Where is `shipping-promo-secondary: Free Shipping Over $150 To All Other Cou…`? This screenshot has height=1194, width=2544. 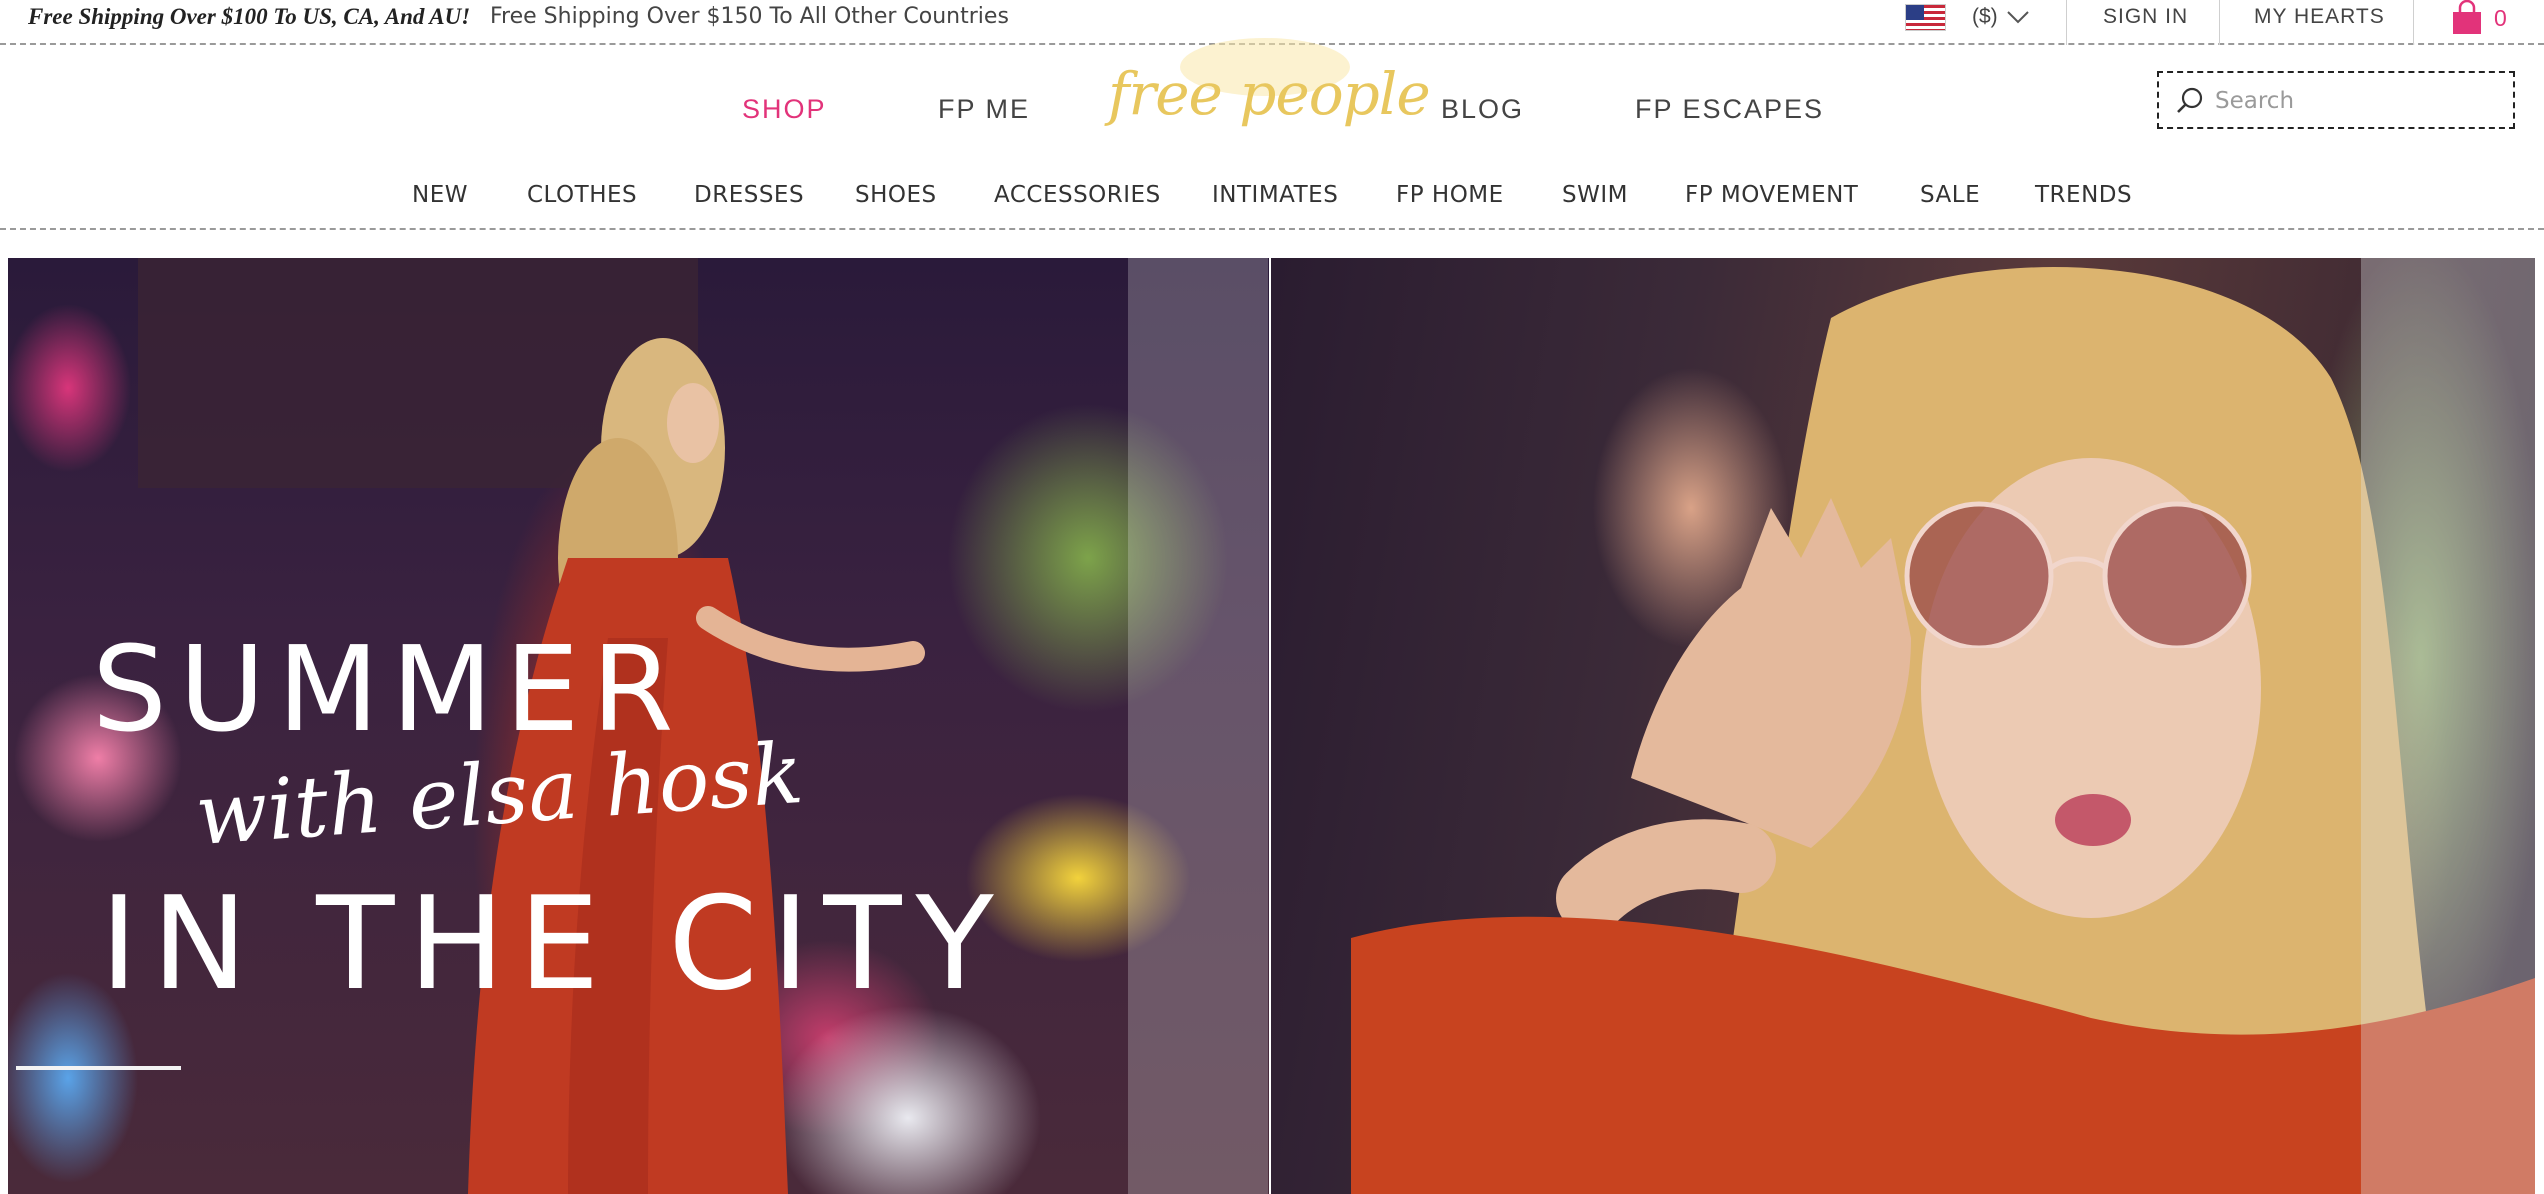
shipping-promo-secondary: Free Shipping Over $150 To All Other Cou… is located at coordinates (749, 16).